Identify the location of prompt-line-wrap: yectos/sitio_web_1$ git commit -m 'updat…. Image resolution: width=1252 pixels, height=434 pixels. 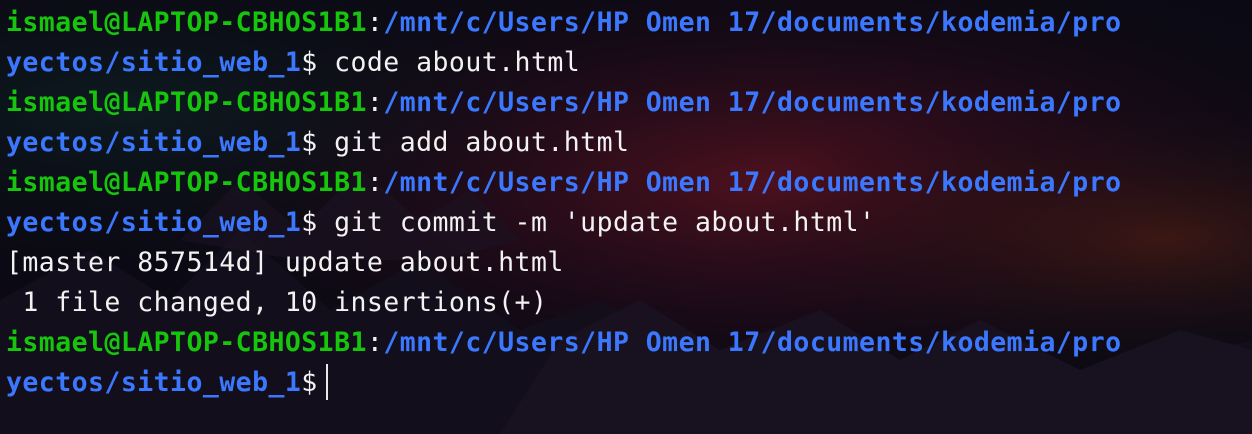
(629, 223).